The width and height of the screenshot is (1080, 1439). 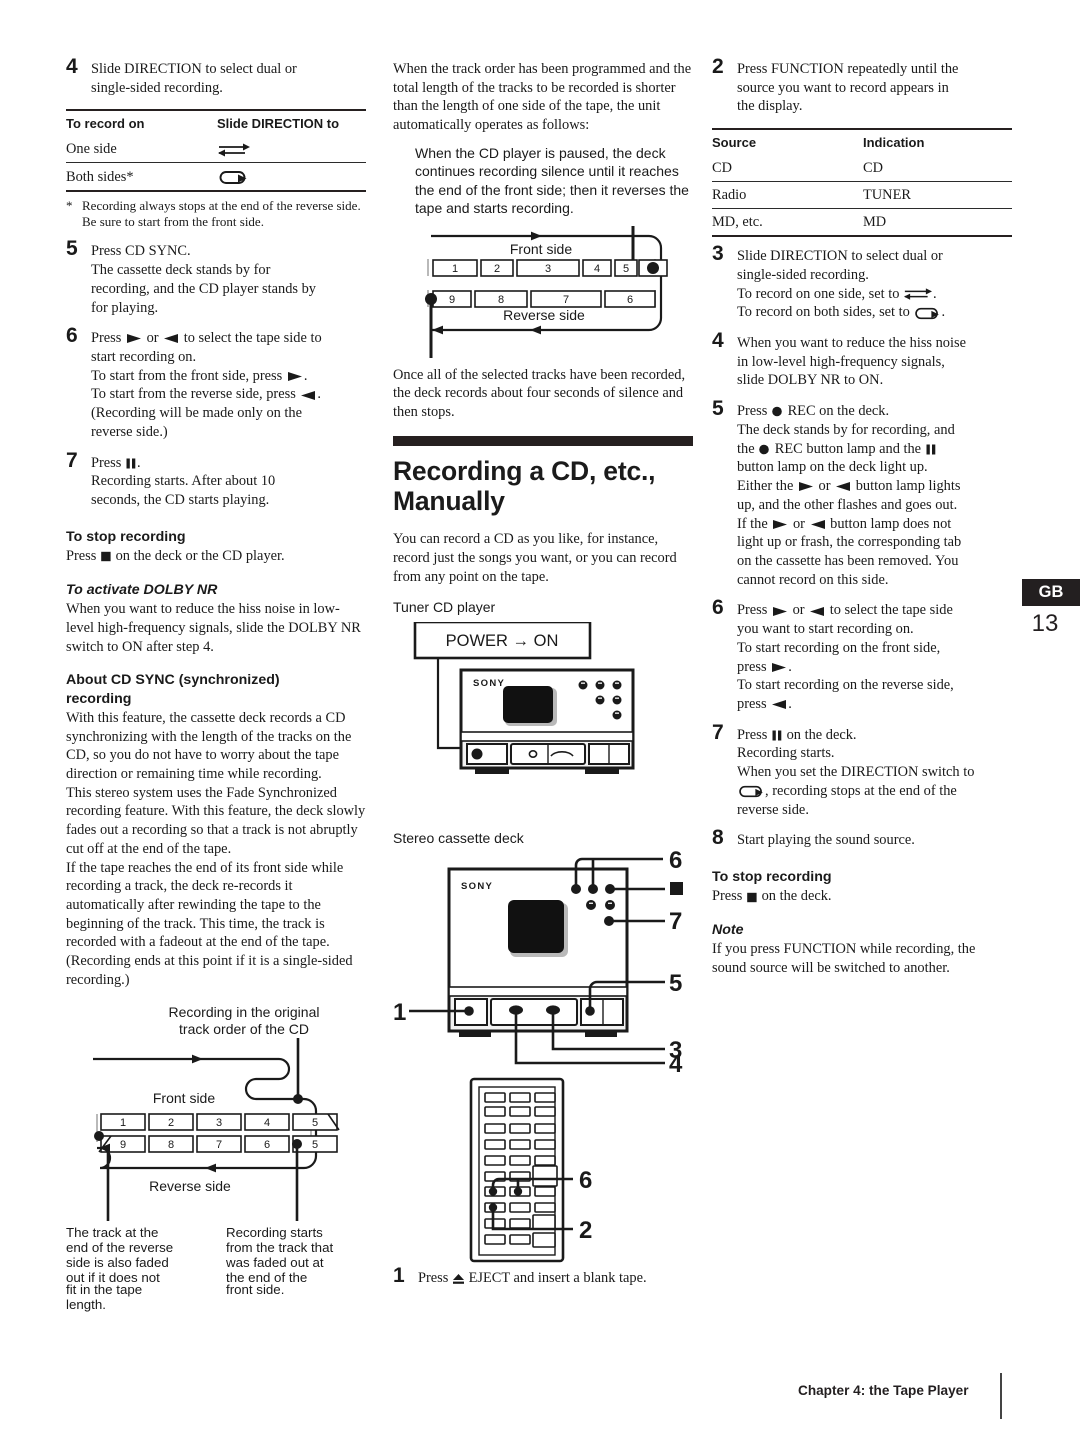 What do you see at coordinates (543, 964) in the screenshot?
I see `stereo-cassette-deck-illustration: SONY 6 7 5 1 3 4` at bounding box center [543, 964].